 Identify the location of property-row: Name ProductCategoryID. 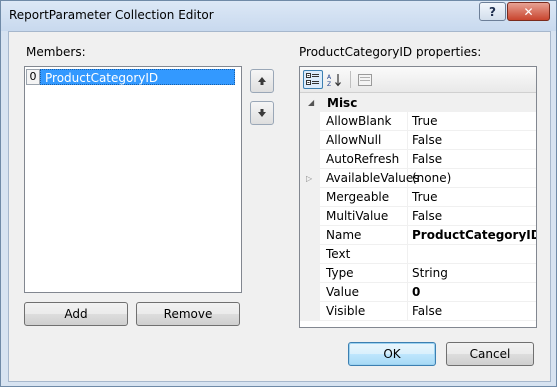
(418, 235).